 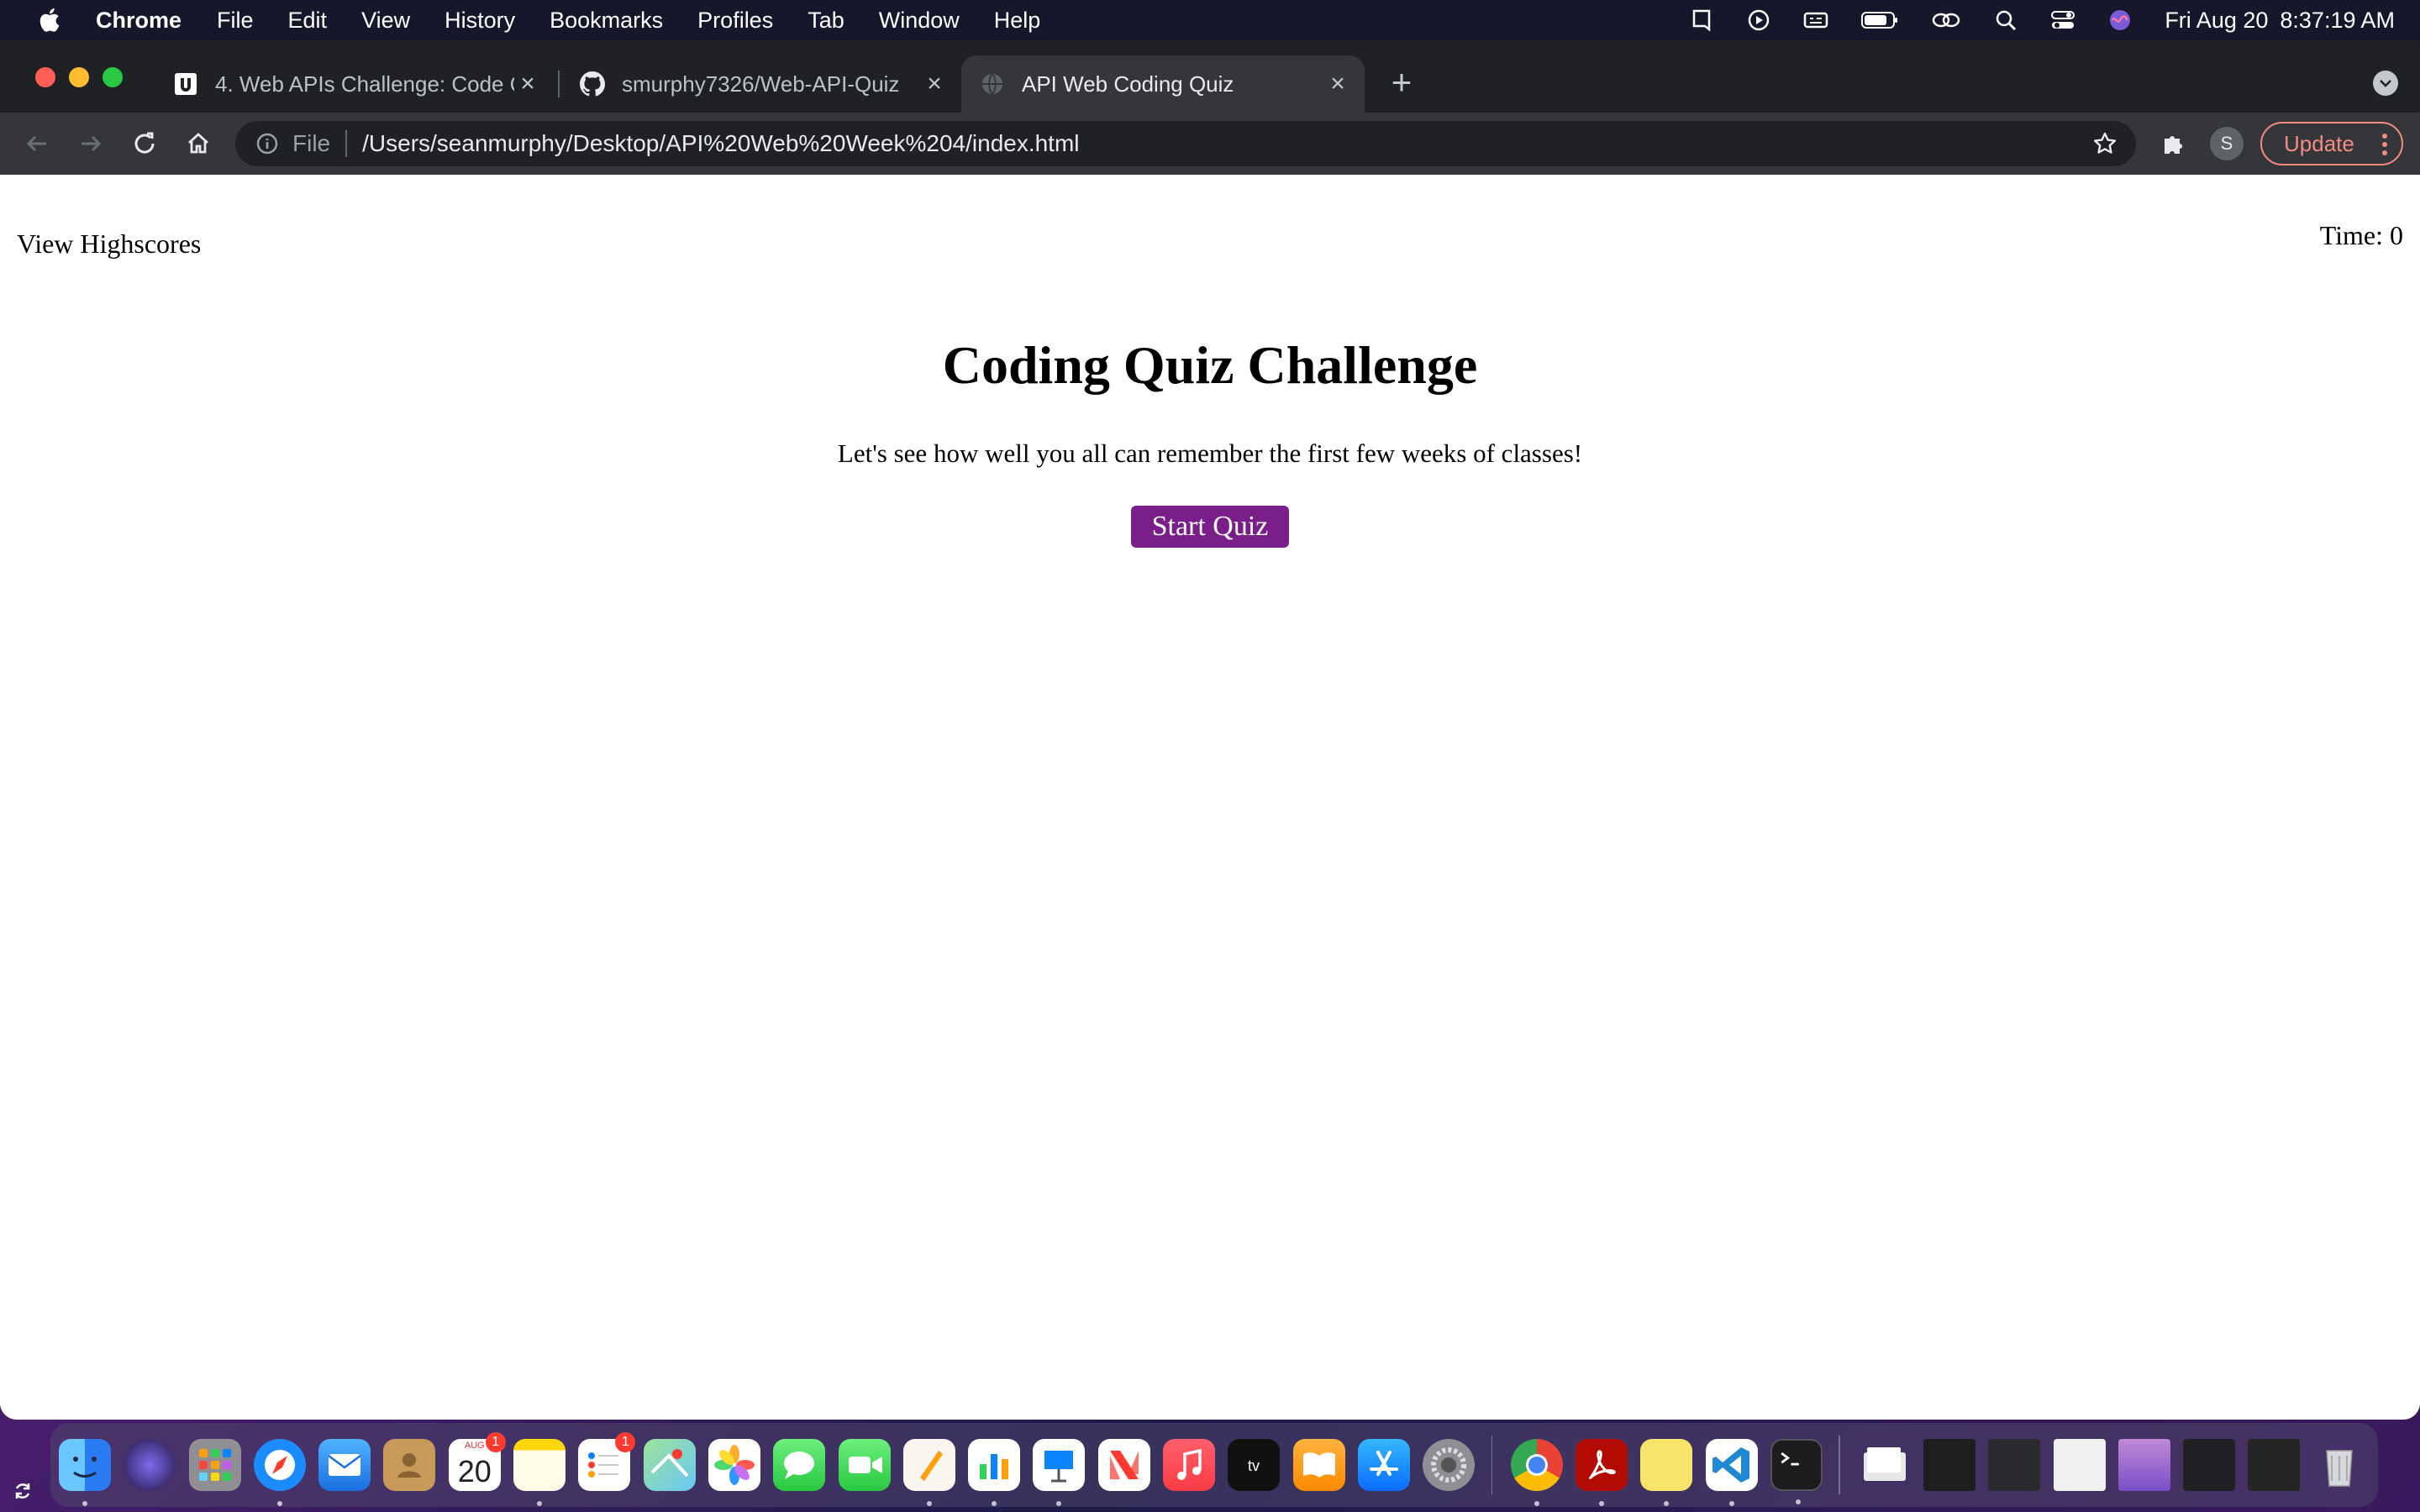 I want to click on play-status-icon, so click(x=1758, y=20).